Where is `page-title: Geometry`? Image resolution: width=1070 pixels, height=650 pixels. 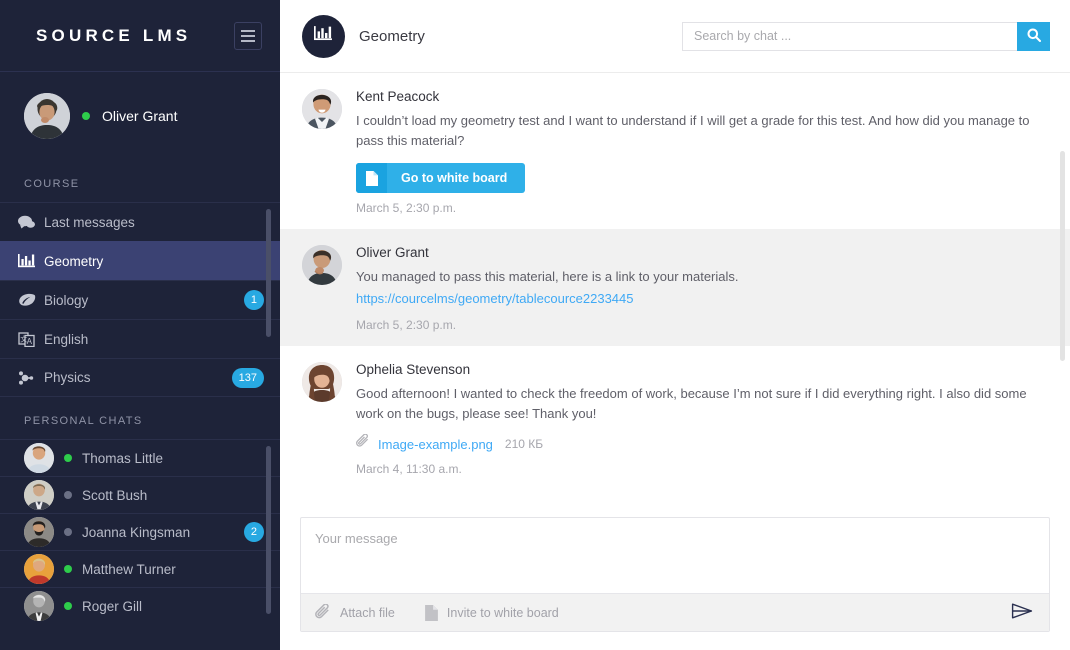
page-title: Geometry is located at coordinates (392, 36).